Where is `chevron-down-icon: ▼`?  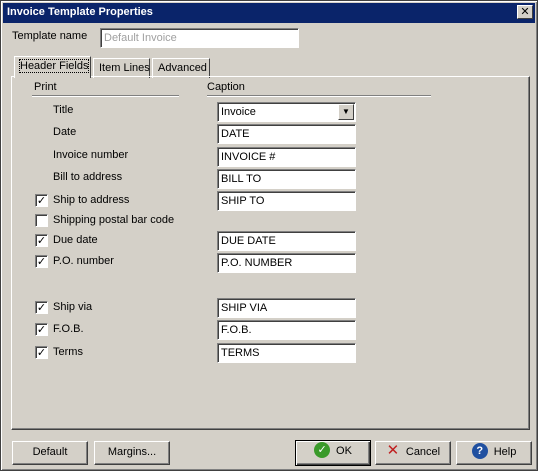
chevron-down-icon: ▼ is located at coordinates (346, 112).